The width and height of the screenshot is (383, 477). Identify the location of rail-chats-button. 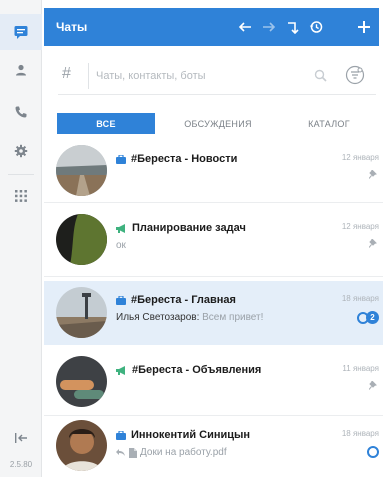
(21, 32).